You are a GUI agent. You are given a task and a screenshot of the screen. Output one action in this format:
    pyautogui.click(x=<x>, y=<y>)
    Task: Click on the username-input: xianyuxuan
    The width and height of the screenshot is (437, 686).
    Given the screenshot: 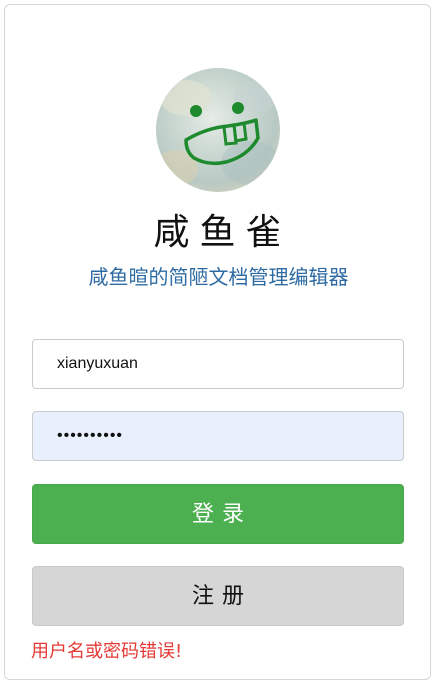 What is the action you would take?
    pyautogui.click(x=218, y=364)
    